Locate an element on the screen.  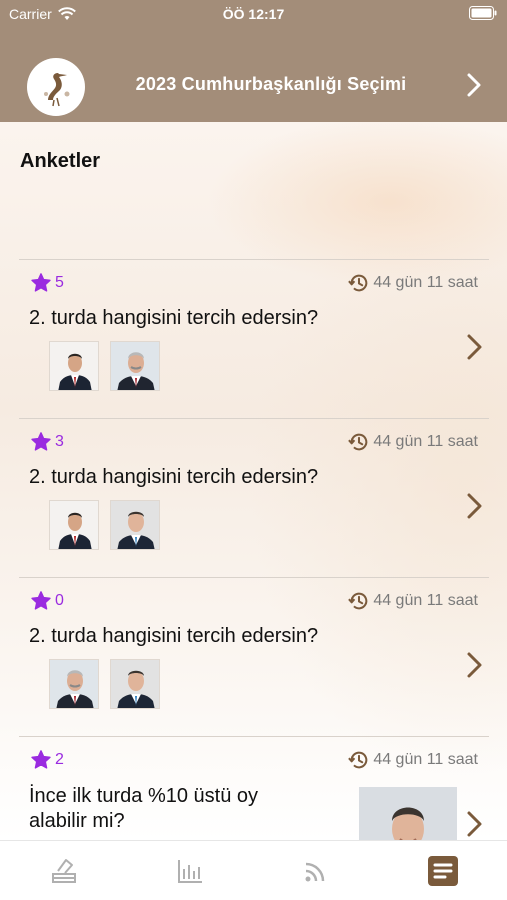
star-count: 2 is located at coordinates (59, 759).